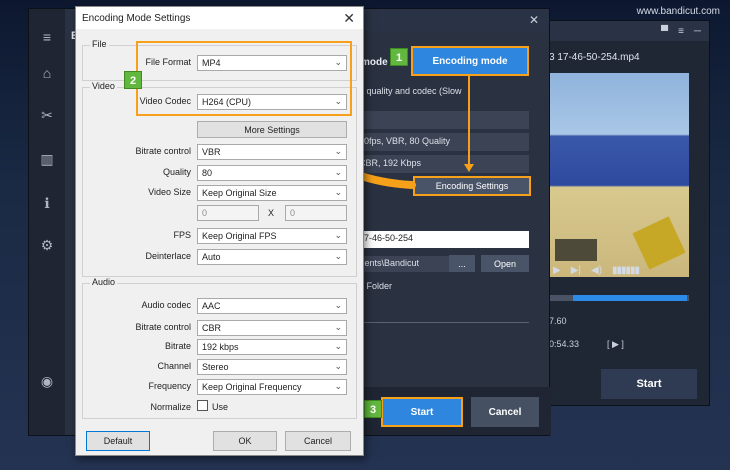 This screenshot has width=730, height=470. I want to click on cancel-encoding-button: Cancel, so click(505, 412).